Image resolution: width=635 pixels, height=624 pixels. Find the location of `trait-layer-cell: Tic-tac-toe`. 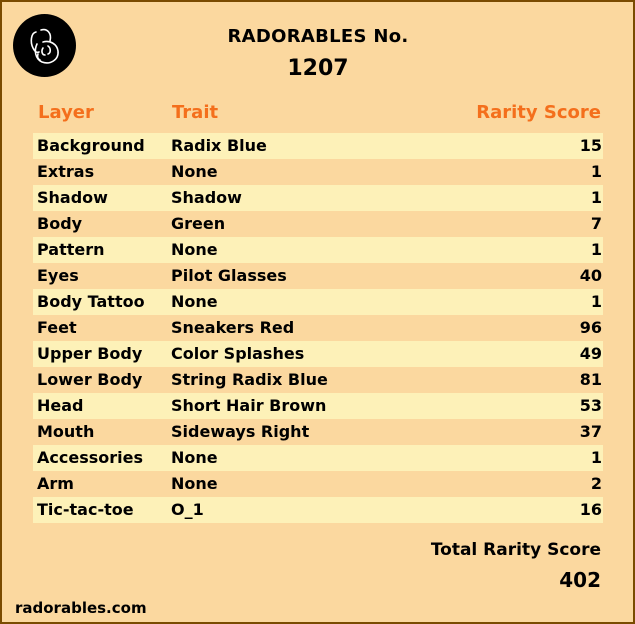

trait-layer-cell: Tic-tac-toe is located at coordinates (85, 509).